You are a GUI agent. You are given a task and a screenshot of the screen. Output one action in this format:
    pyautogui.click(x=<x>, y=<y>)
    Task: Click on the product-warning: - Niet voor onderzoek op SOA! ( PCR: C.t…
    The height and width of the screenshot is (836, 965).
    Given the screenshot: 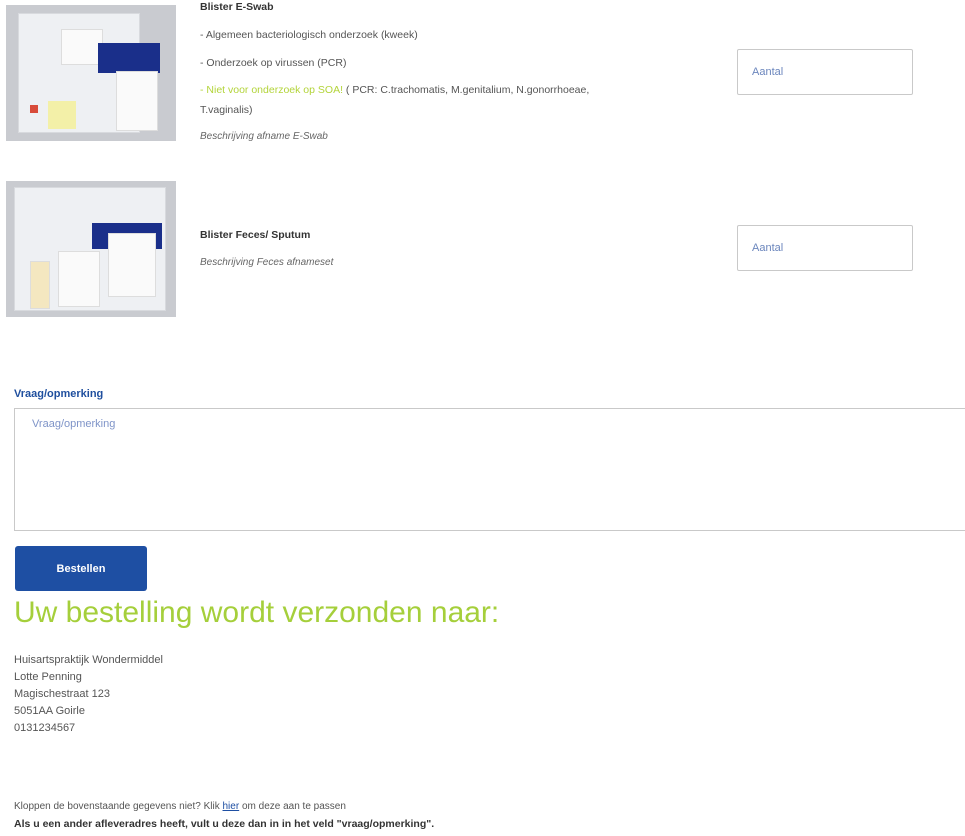 What is the action you would take?
    pyautogui.click(x=394, y=90)
    